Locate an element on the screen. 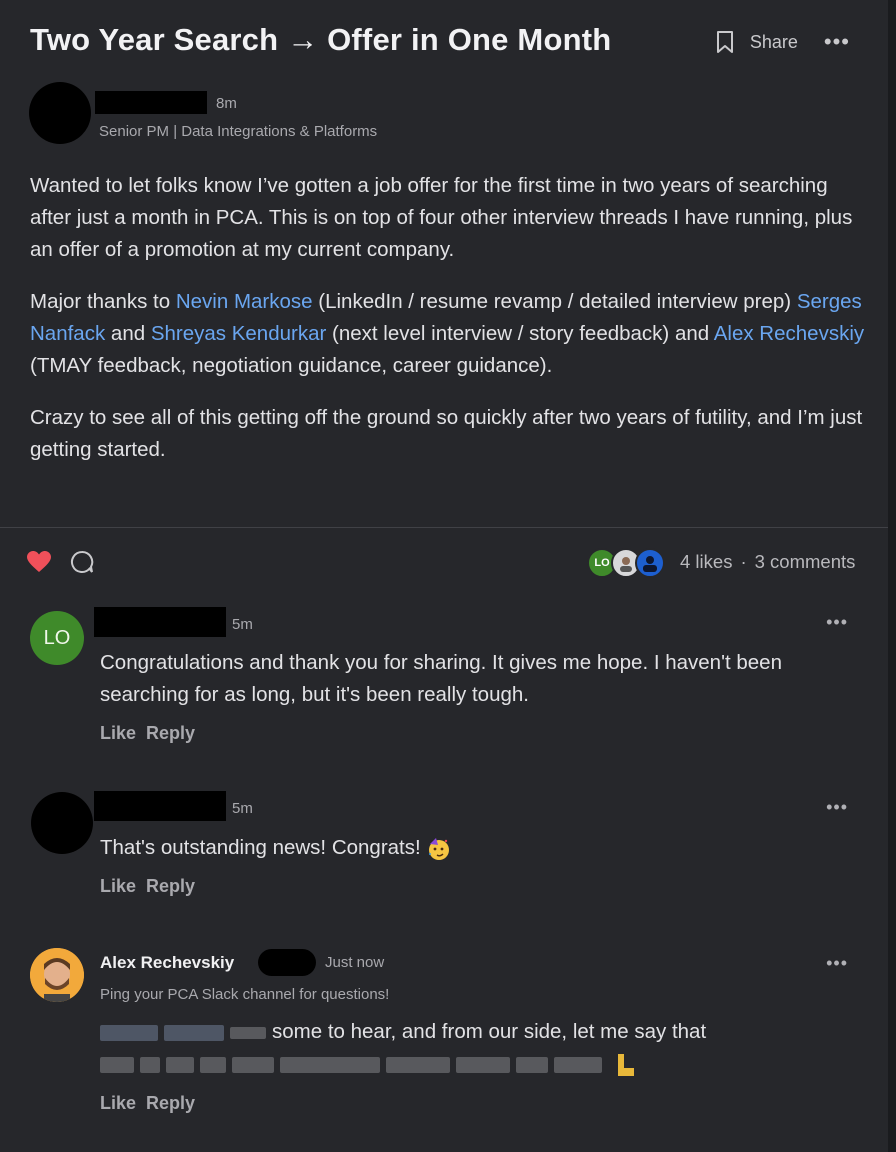 The width and height of the screenshot is (896, 1152). comments-count: 3 comments is located at coordinates (805, 561).